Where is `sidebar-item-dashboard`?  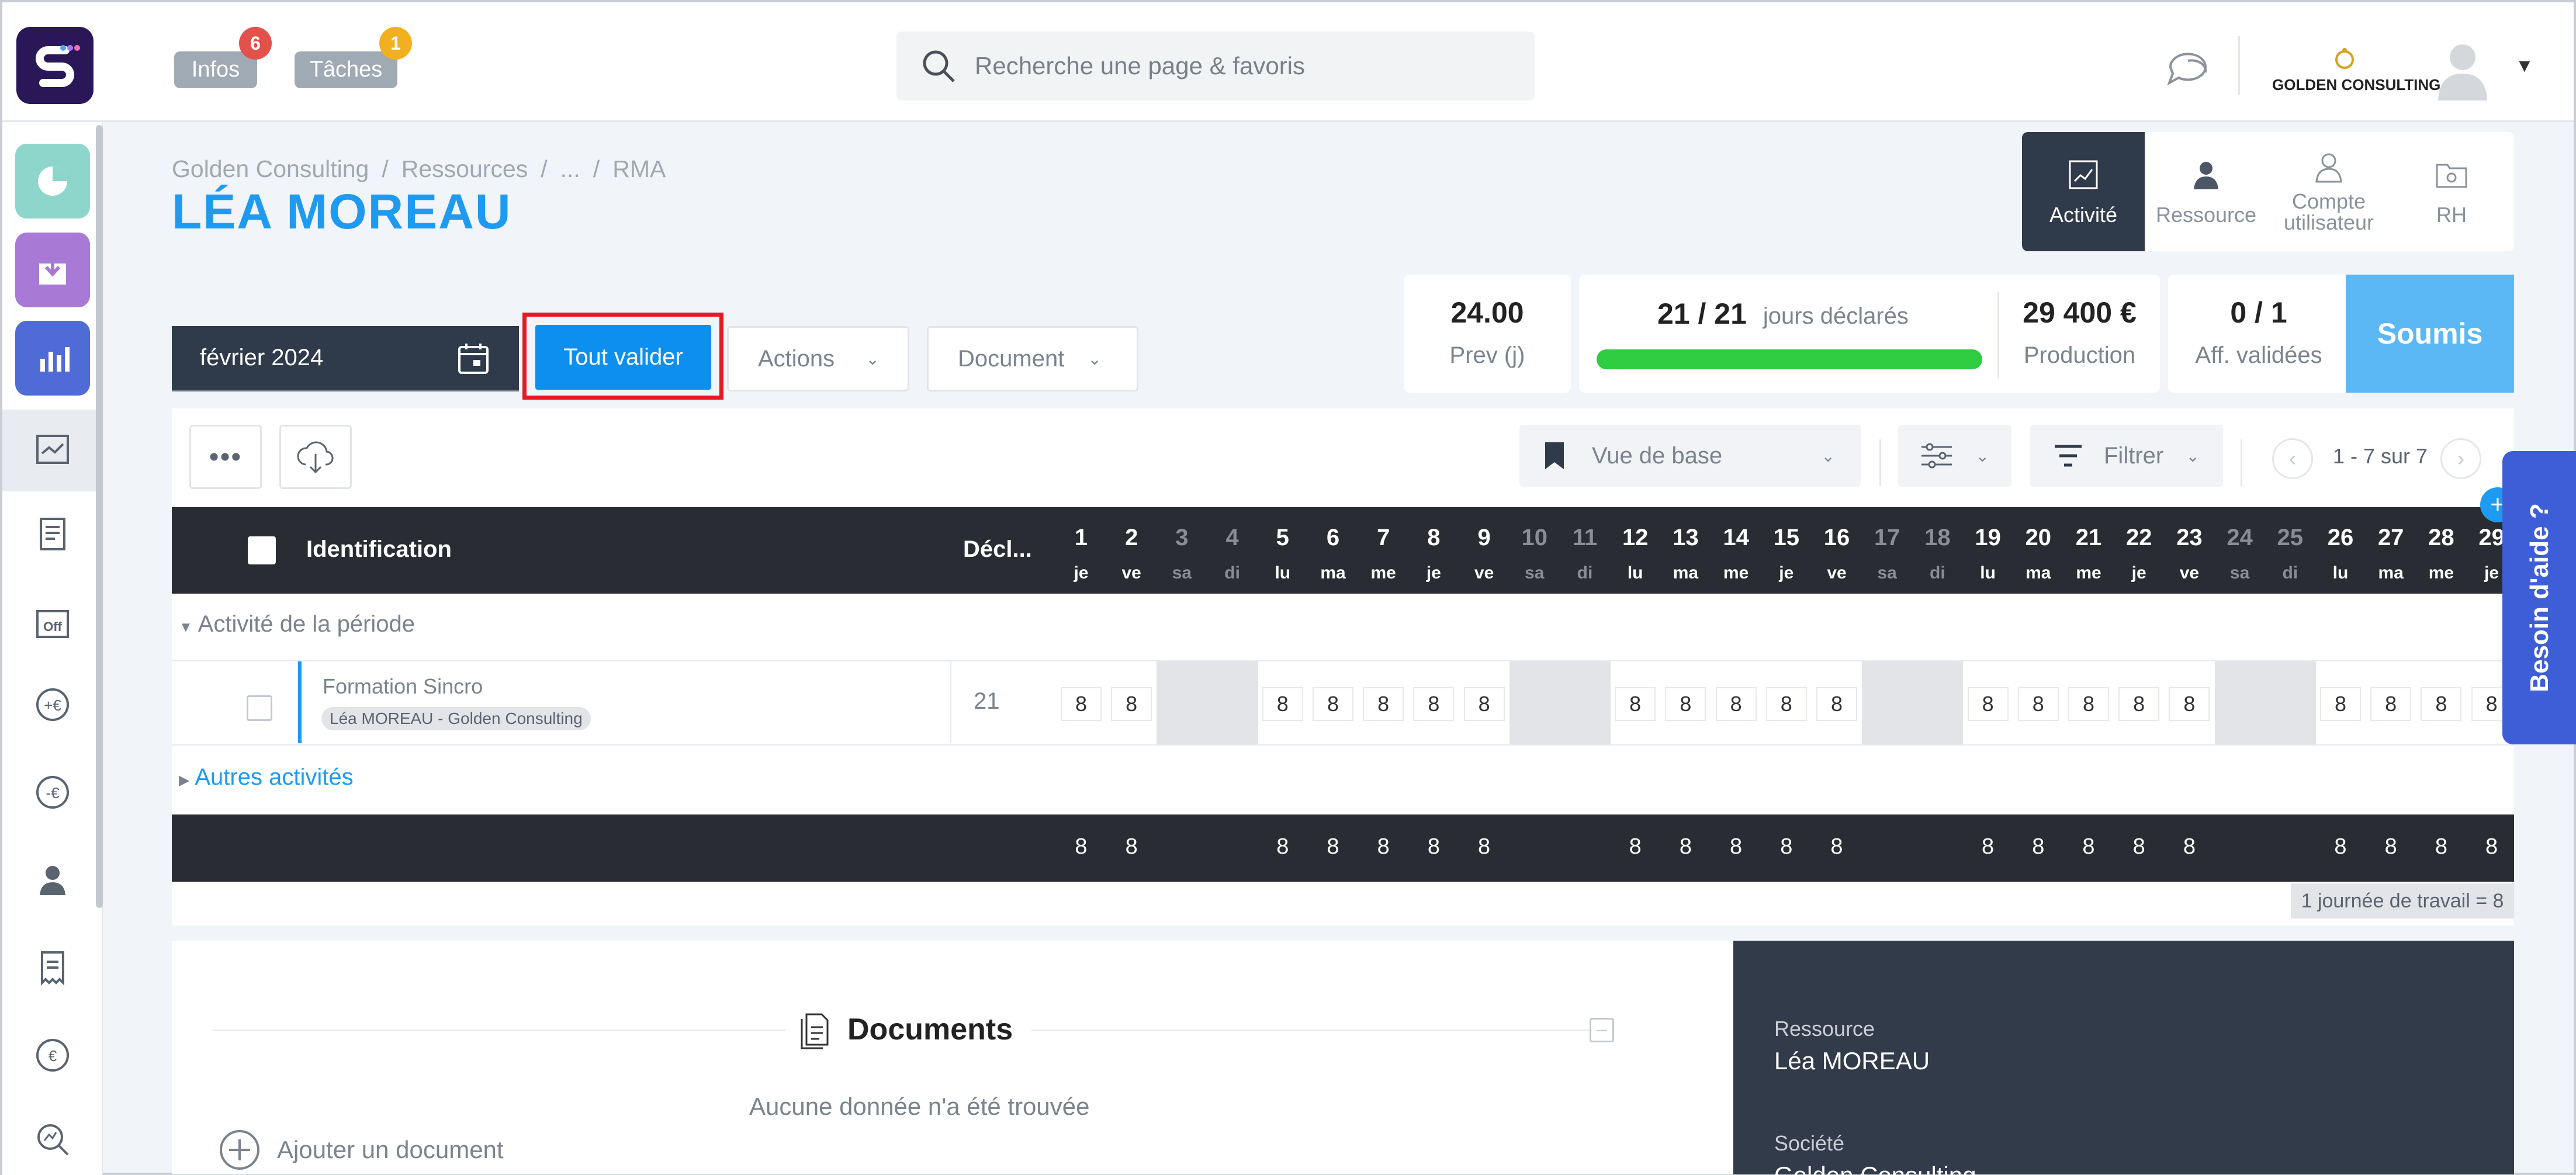 sidebar-item-dashboard is located at coordinates (52, 181).